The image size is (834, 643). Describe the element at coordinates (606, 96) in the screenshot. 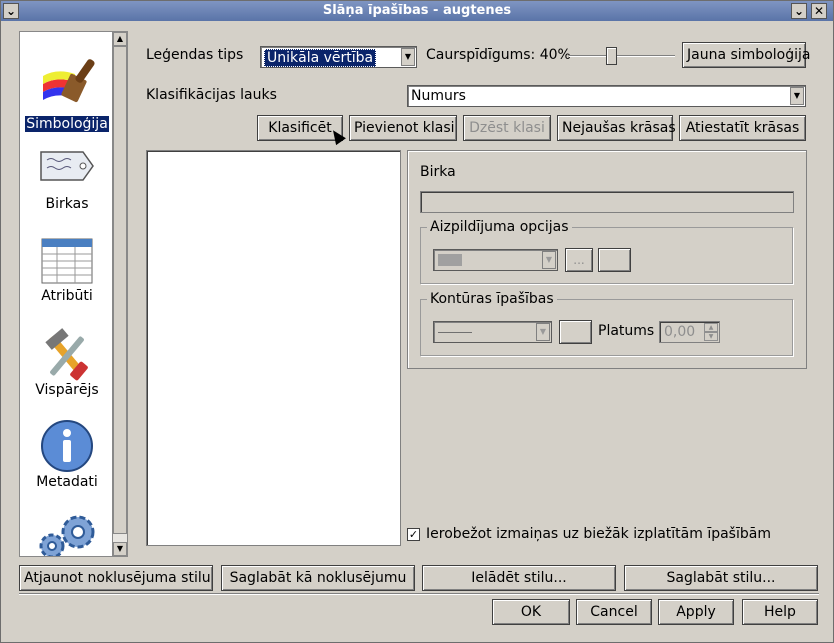

I see `classification-field-select: Numurs ▼` at that location.